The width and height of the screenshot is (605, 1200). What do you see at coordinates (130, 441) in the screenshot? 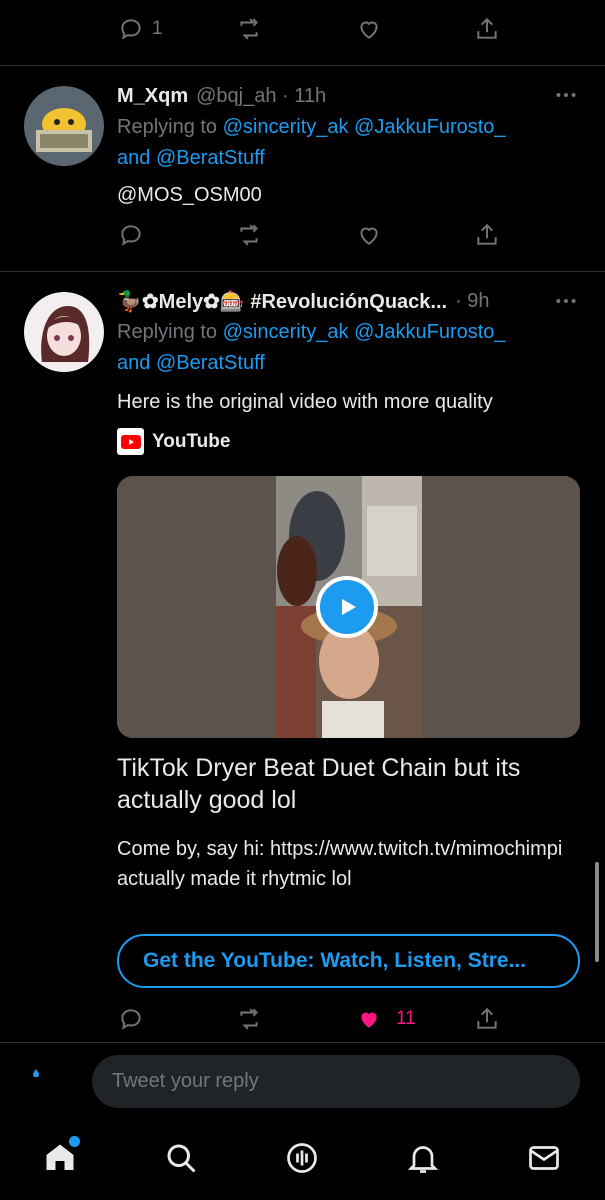
I see `youtube-icon` at bounding box center [130, 441].